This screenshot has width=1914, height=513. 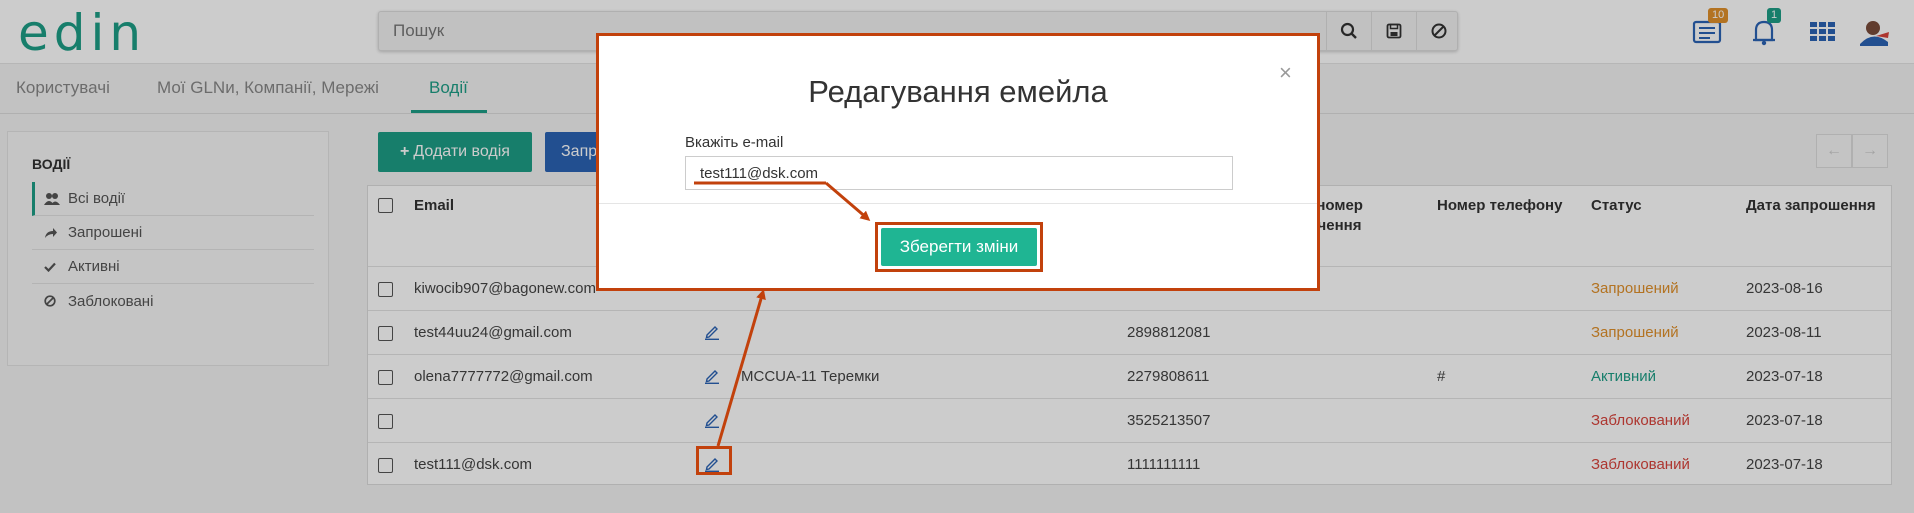 What do you see at coordinates (741, 368) in the screenshot?
I see `arrow-from-edit-icon` at bounding box center [741, 368].